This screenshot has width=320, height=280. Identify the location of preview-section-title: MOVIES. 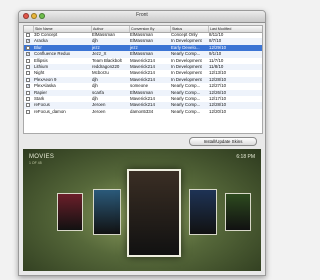
(42, 157).